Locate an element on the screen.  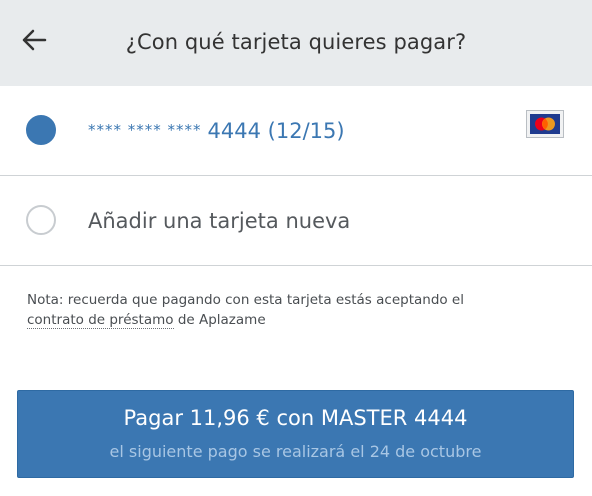
card-number-expiry: 4444 (12/15) is located at coordinates (276, 131).